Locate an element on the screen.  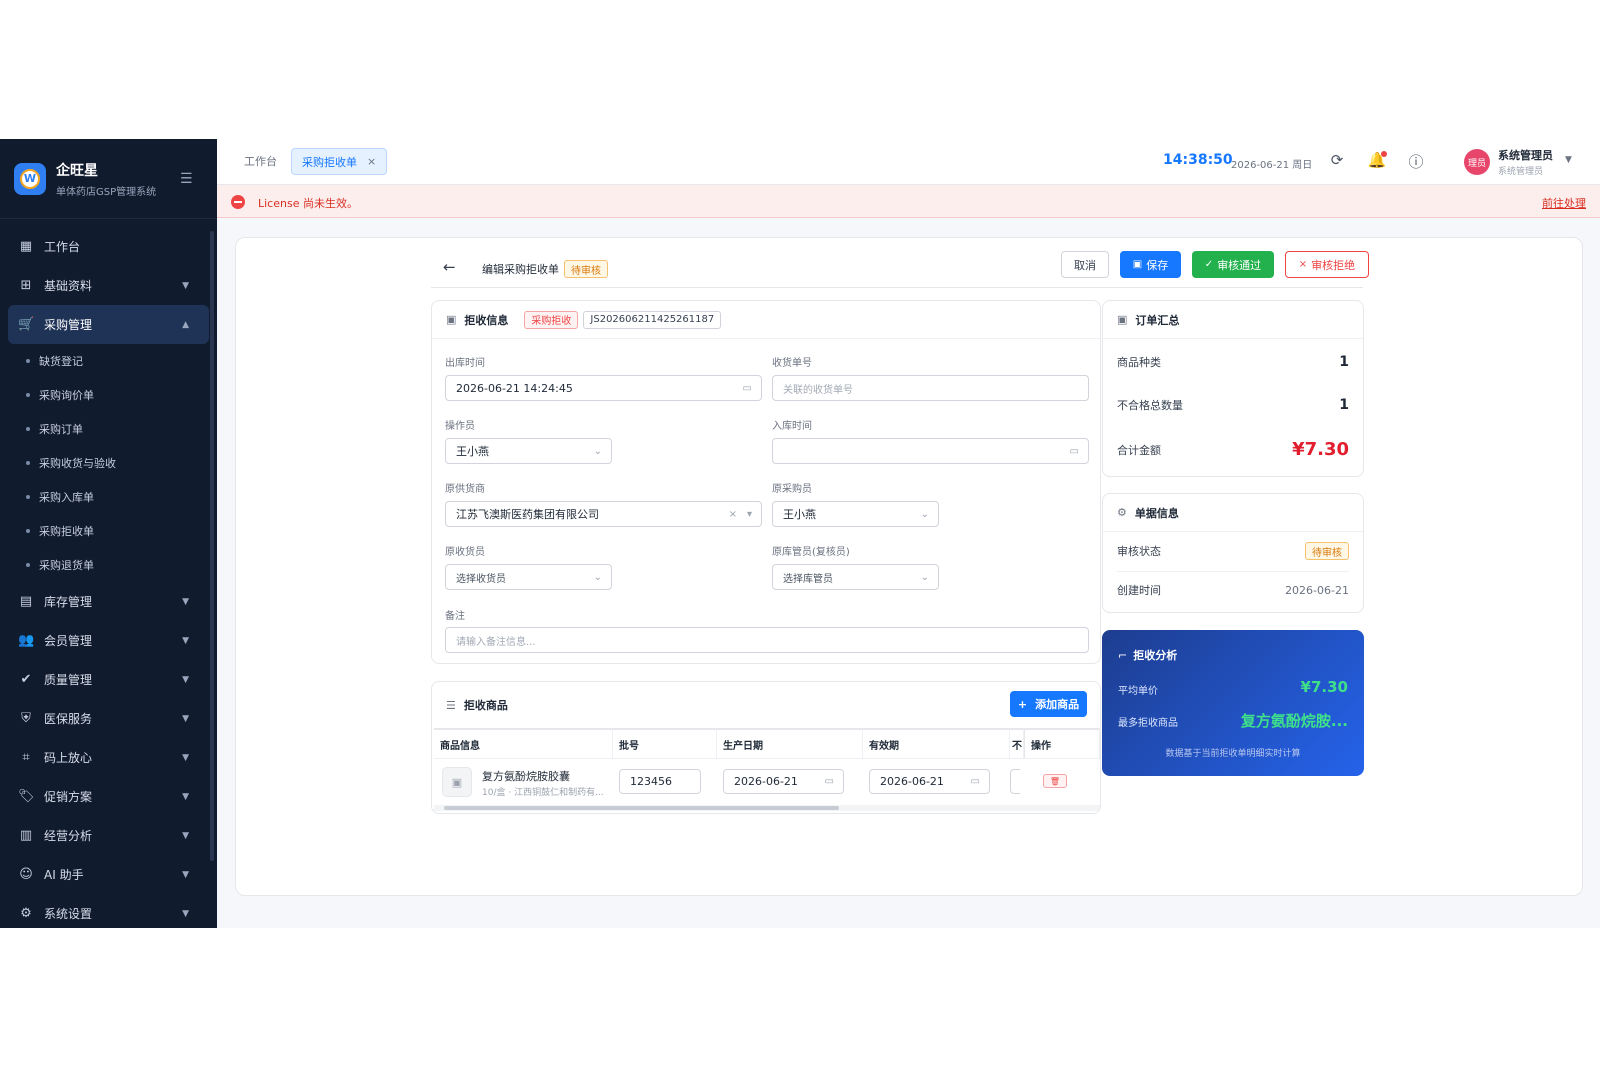
out-time-field: 2026-06-21 14:24:45 ▭ is located at coordinates (603, 388).